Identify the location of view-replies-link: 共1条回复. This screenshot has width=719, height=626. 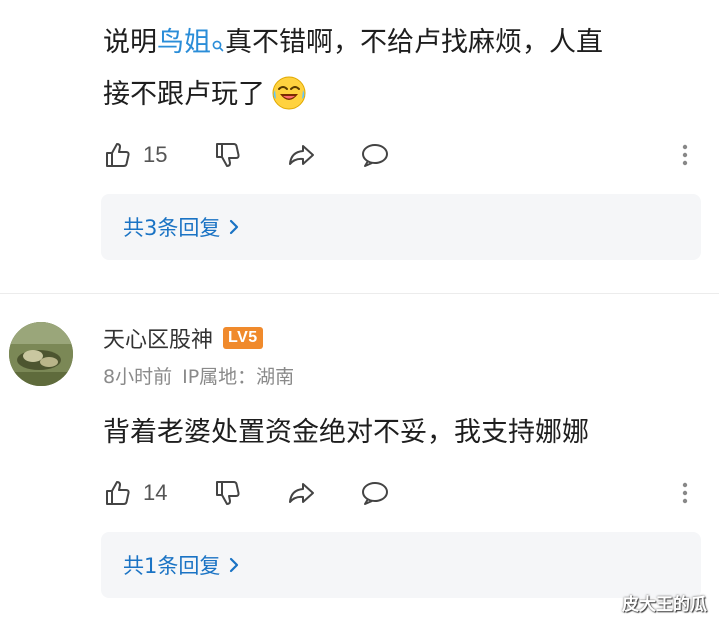
(181, 565).